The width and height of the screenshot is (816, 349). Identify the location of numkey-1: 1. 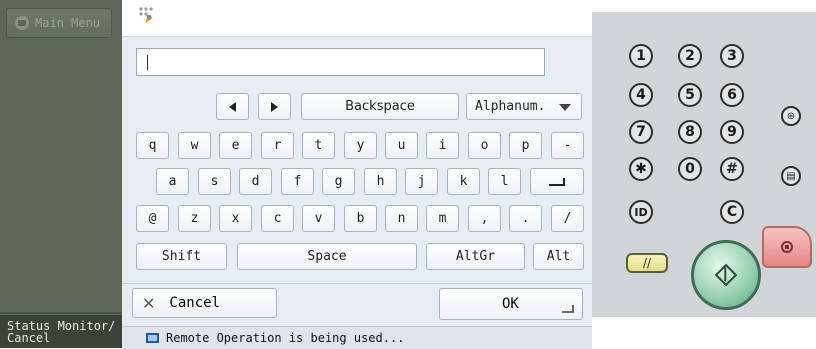
(641, 56).